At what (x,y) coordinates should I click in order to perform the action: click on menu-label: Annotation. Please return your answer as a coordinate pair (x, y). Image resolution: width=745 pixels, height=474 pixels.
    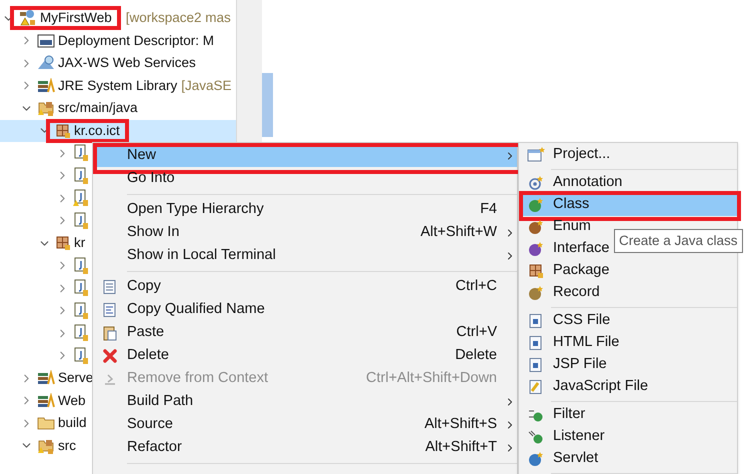
    Looking at the image, I should click on (587, 182).